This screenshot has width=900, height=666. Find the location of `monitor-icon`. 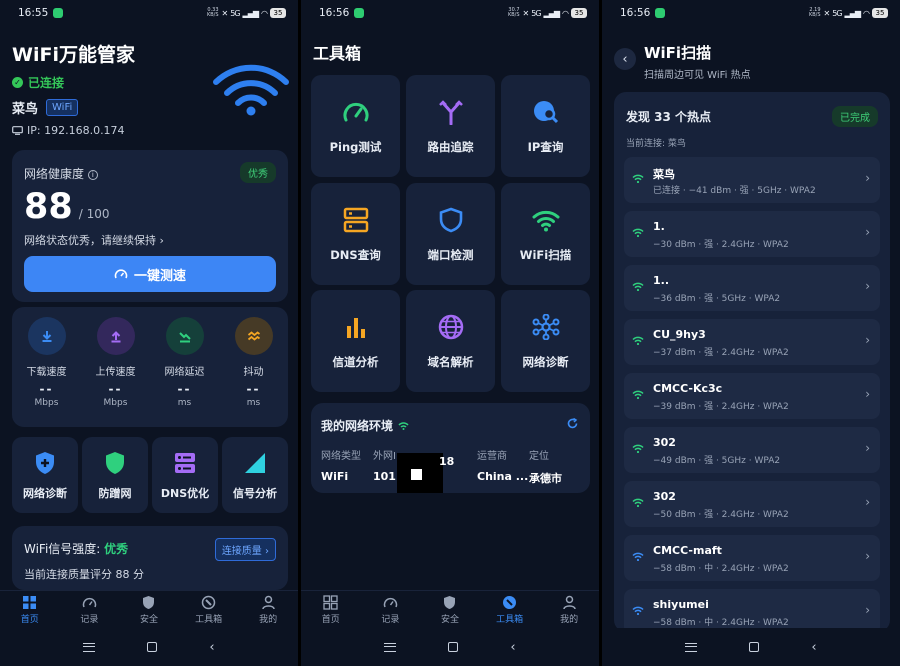

monitor-icon is located at coordinates (17, 130).